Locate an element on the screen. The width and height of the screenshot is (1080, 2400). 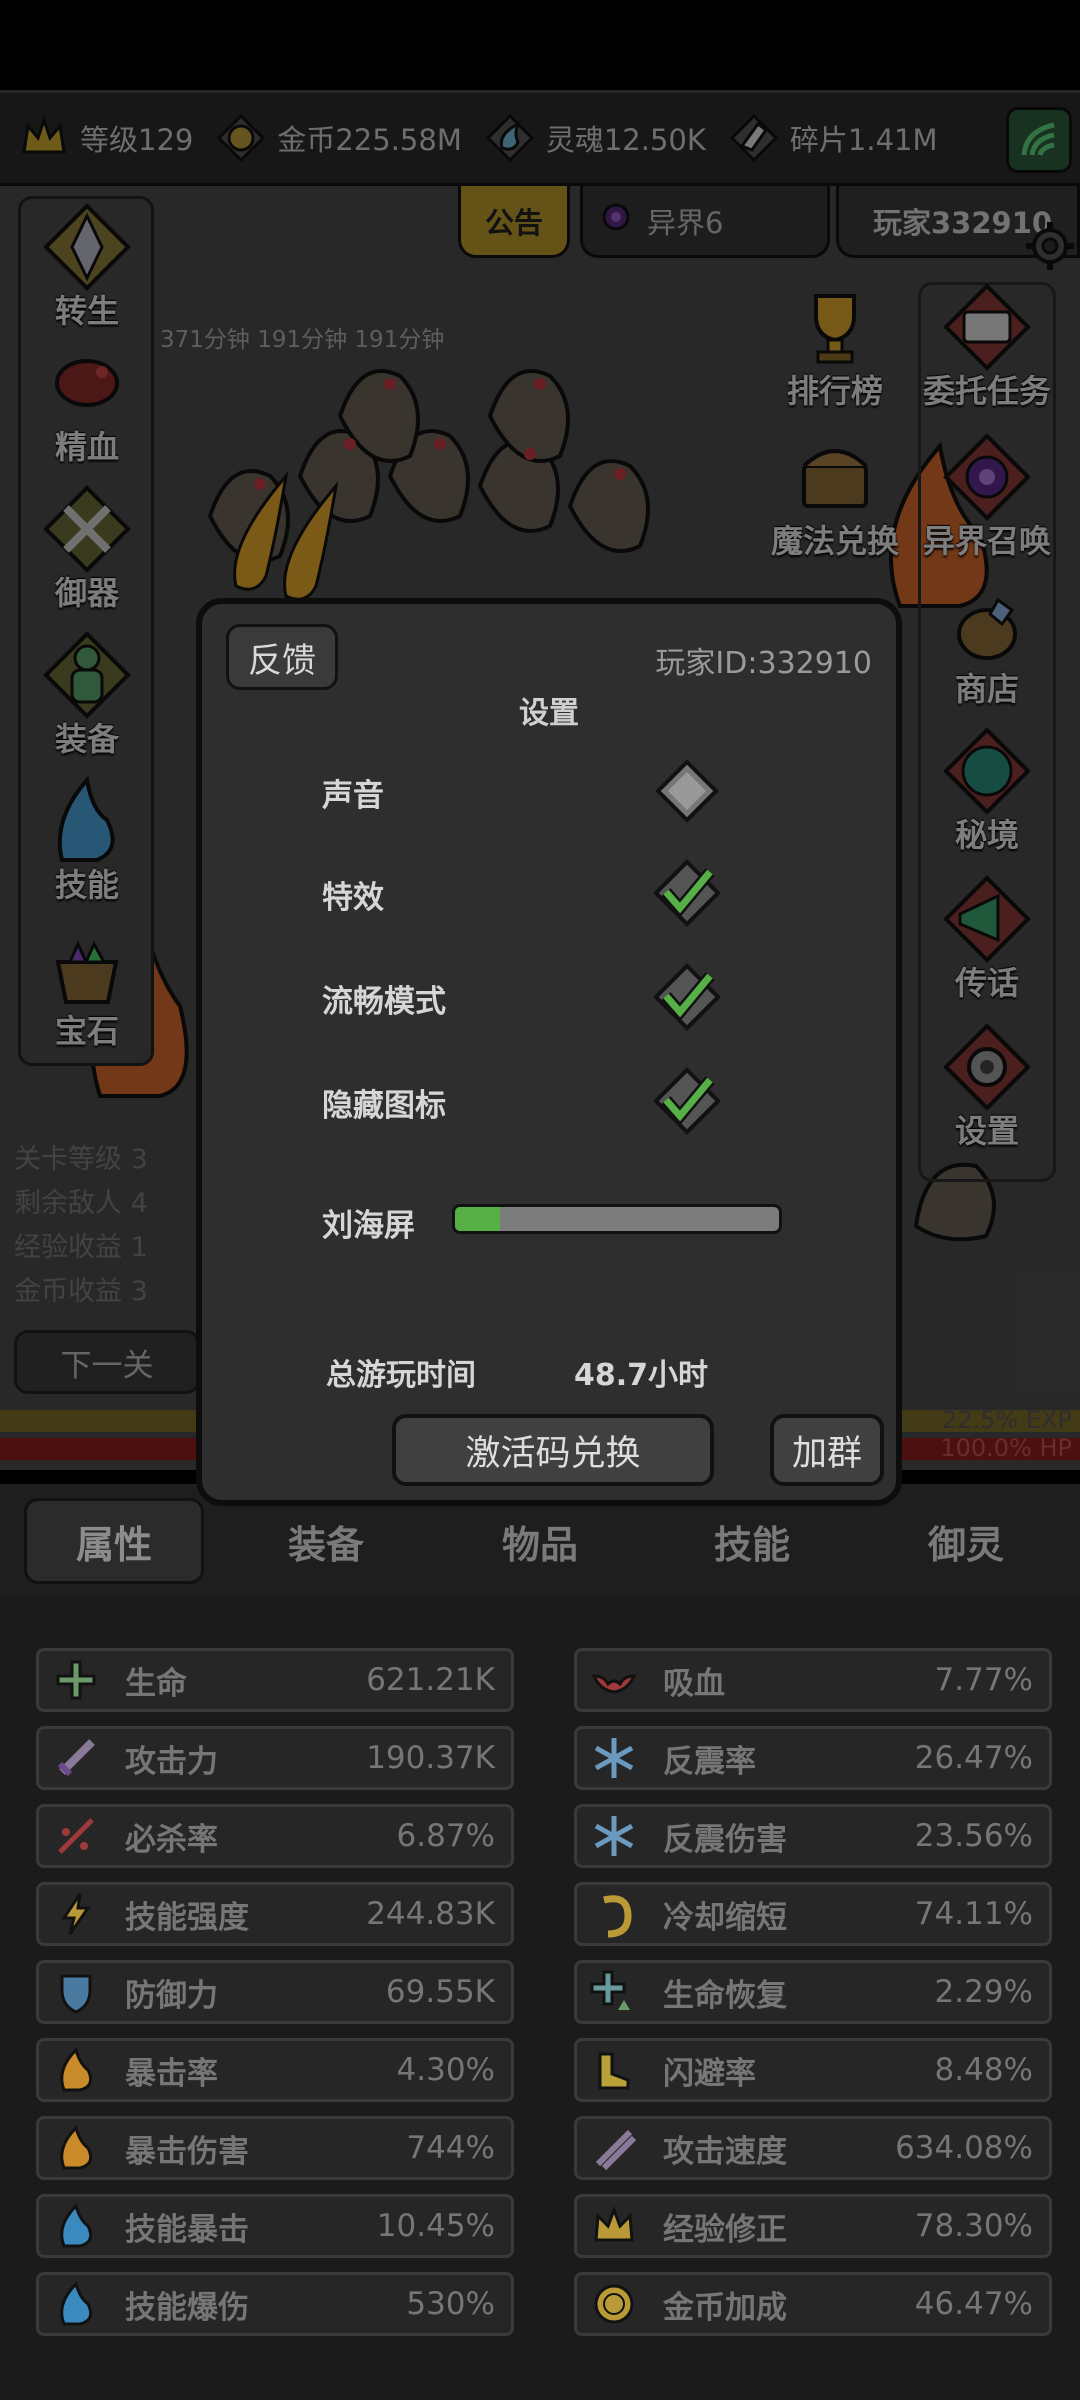
life-cross-icon is located at coordinates (76, 1680).